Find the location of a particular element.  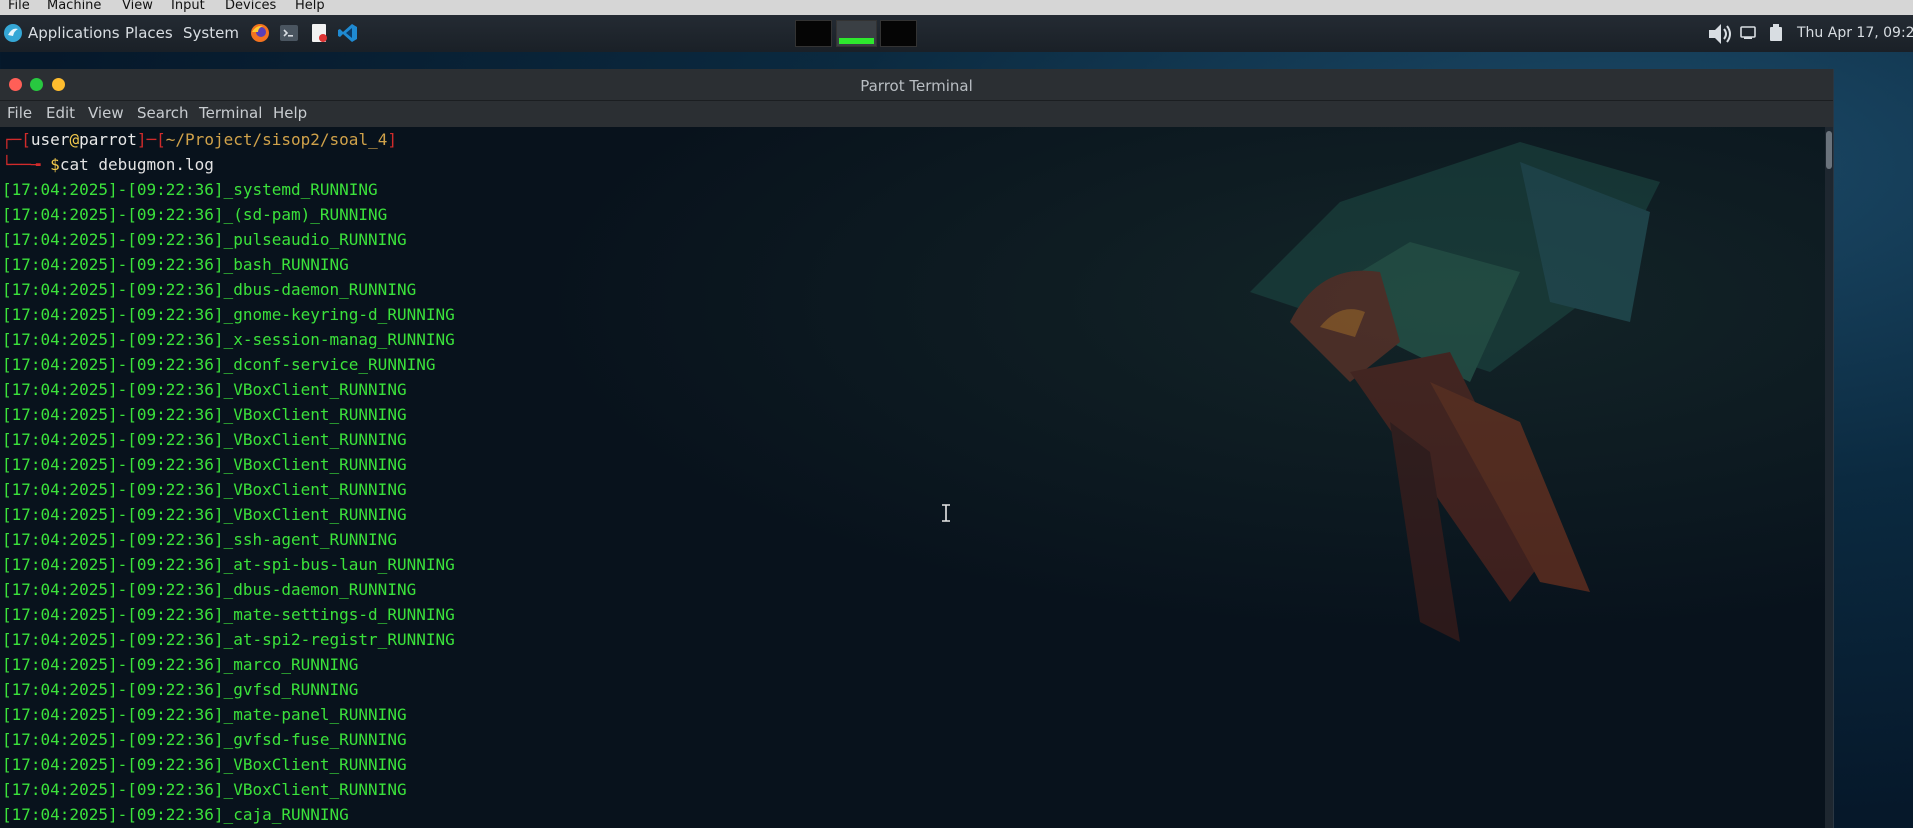

vbox-menu-input: Input is located at coordinates (188, 6).